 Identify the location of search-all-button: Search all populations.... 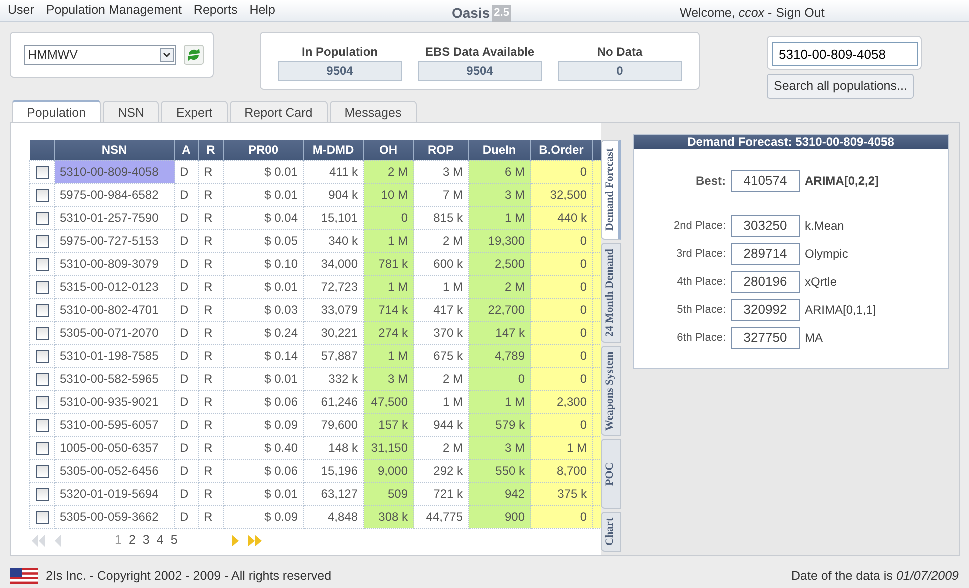
(840, 86).